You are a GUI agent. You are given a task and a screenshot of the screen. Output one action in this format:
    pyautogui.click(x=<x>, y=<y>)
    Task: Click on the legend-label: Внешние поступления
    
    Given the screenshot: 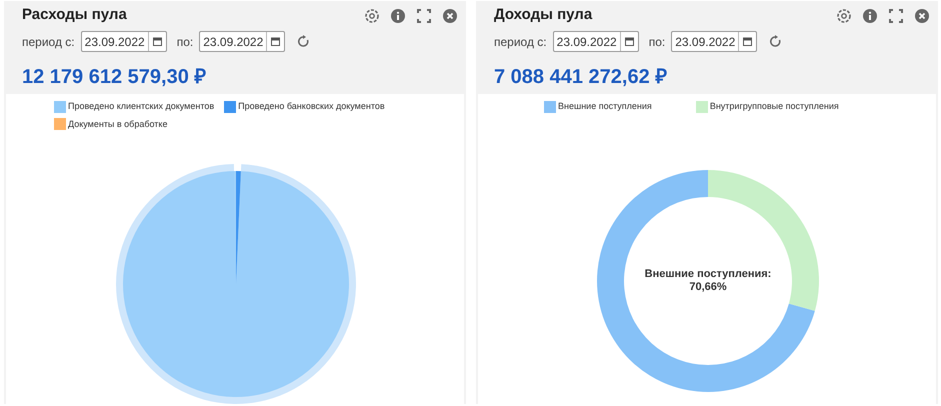 What is the action you would take?
    pyautogui.click(x=605, y=107)
    